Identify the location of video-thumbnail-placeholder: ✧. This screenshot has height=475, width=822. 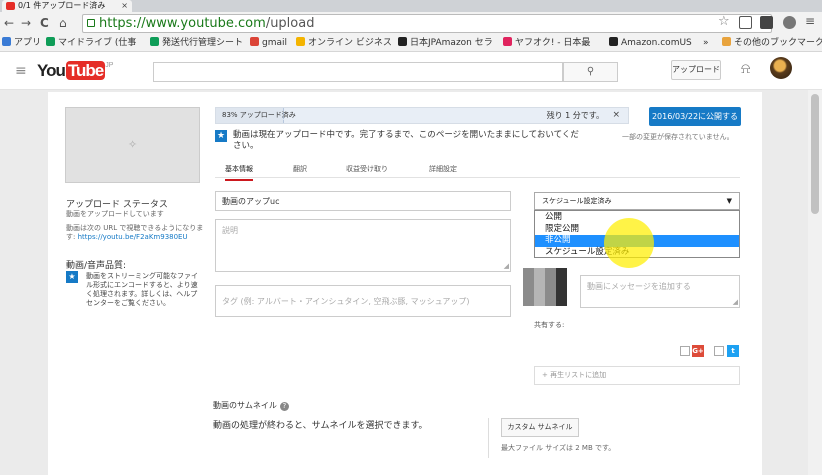
(132, 145).